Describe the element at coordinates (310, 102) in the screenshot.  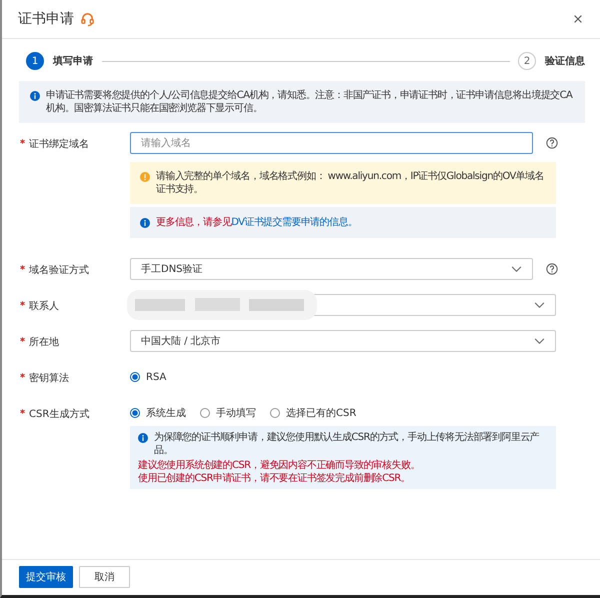
I see `notice-text: 申请证书需要将您提供的个人/公司信息提交给CA机构，请知悉。注意：非国产证书，申请证书时，证书申请信息将出境提交CA机构。国密算法证书只能在国密浏览器下显示可信。` at that location.